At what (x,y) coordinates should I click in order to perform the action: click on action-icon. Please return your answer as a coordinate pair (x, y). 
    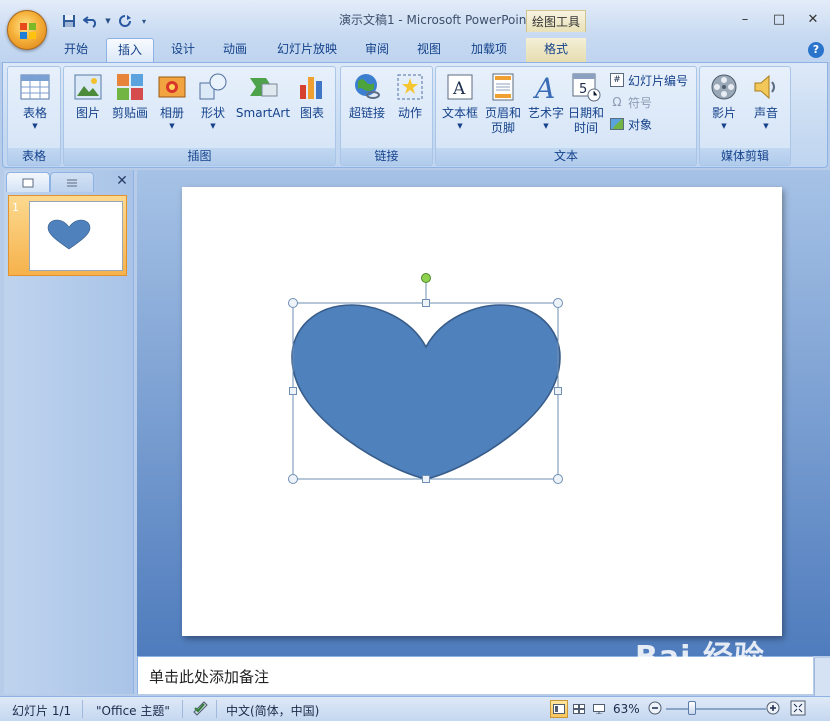
    Looking at the image, I should click on (410, 87).